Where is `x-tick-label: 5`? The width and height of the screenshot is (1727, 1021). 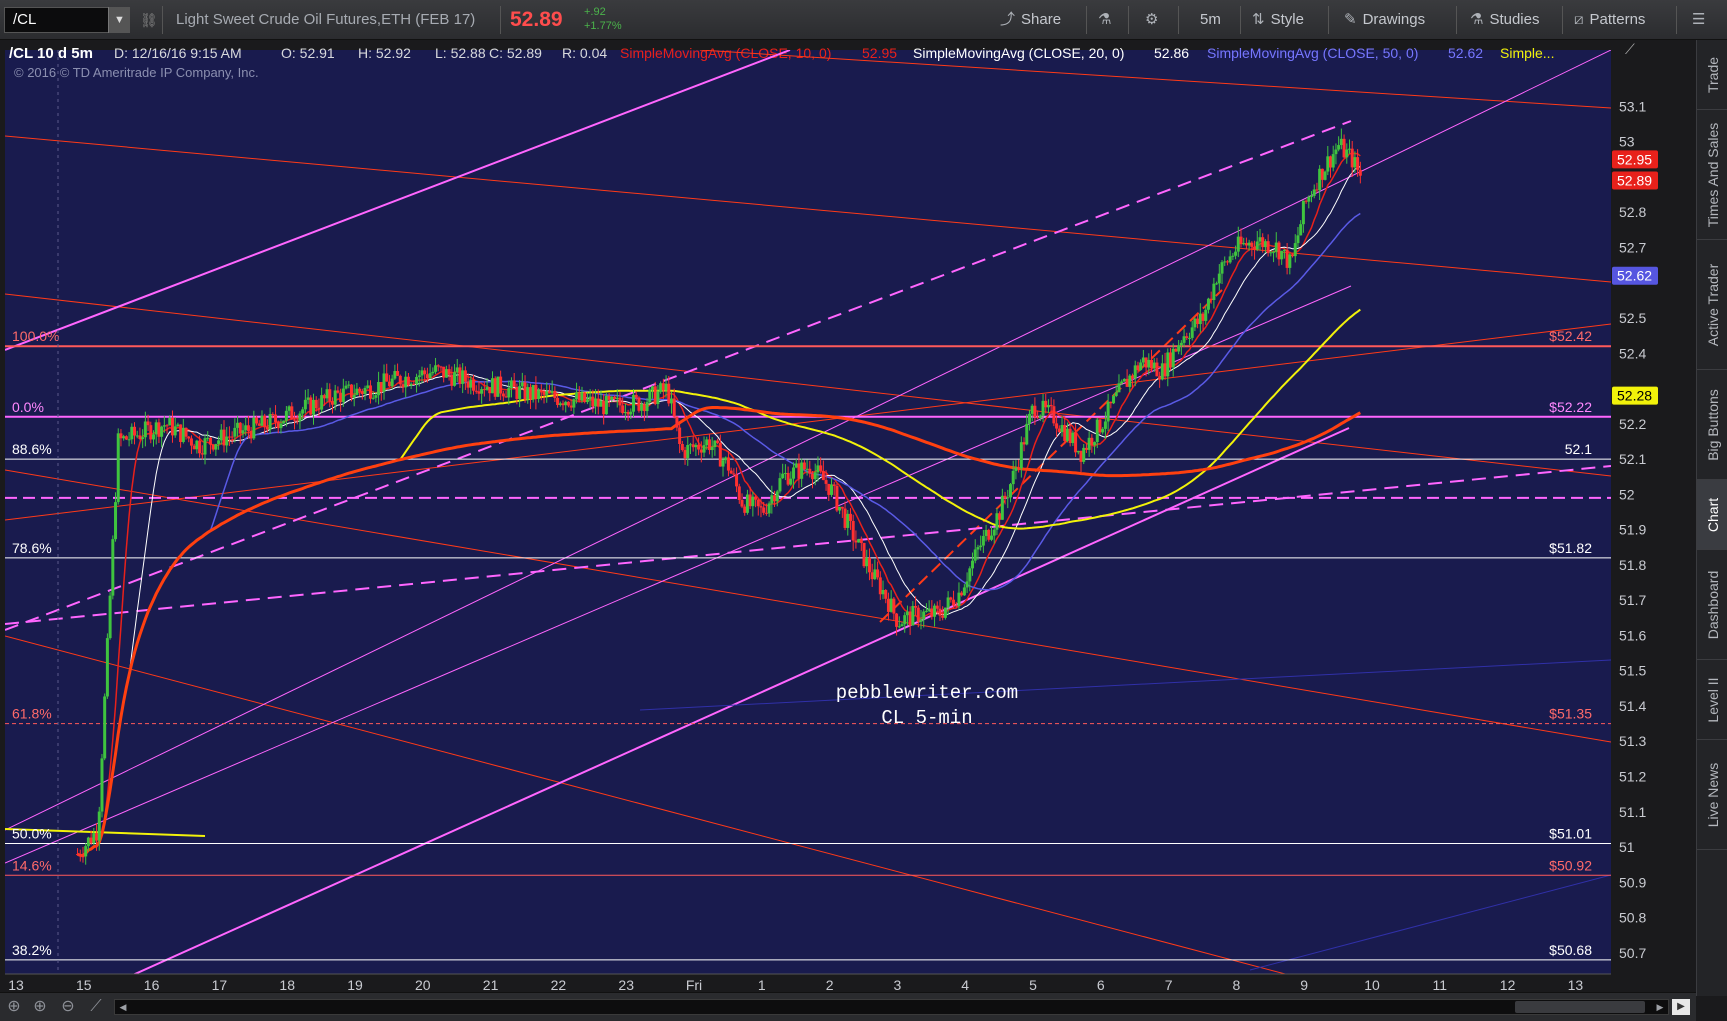 x-tick-label: 5 is located at coordinates (1033, 984).